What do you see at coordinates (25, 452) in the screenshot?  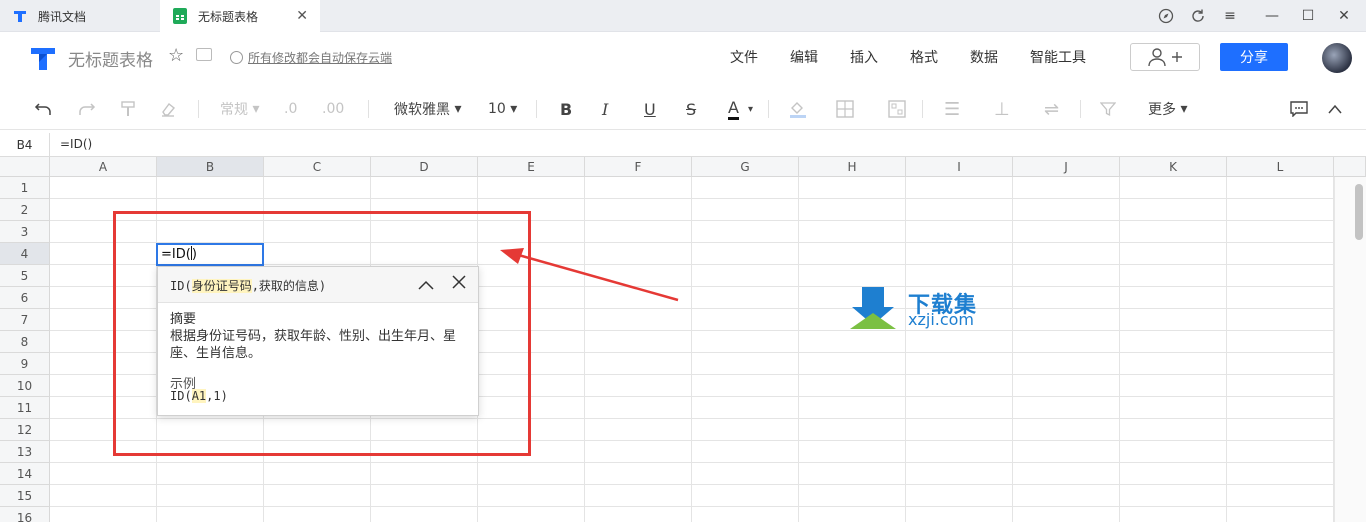 I see `row-header: 13` at bounding box center [25, 452].